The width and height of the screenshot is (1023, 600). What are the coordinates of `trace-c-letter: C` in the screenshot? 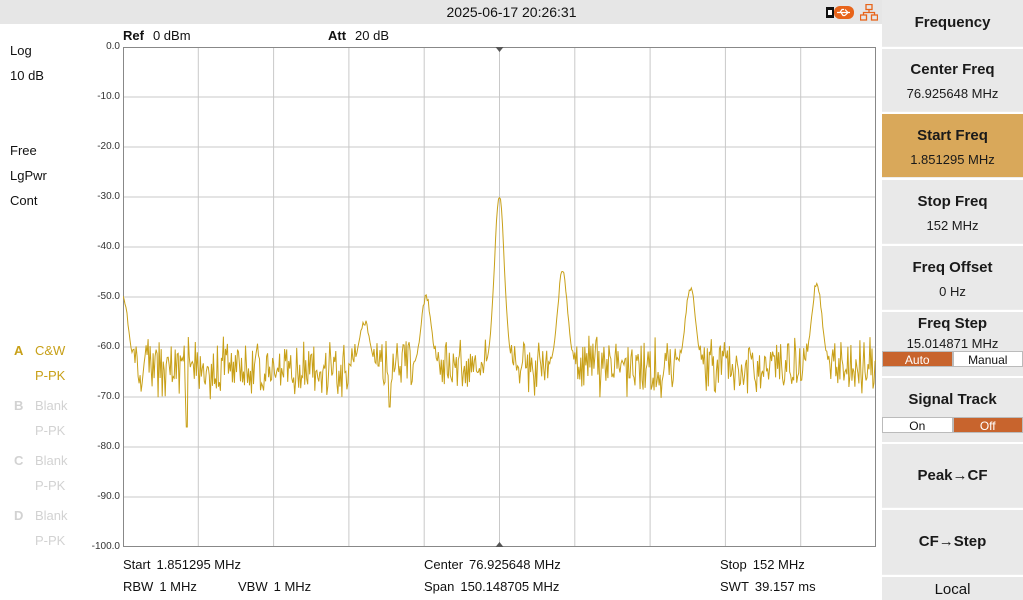 It's located at (18, 460).